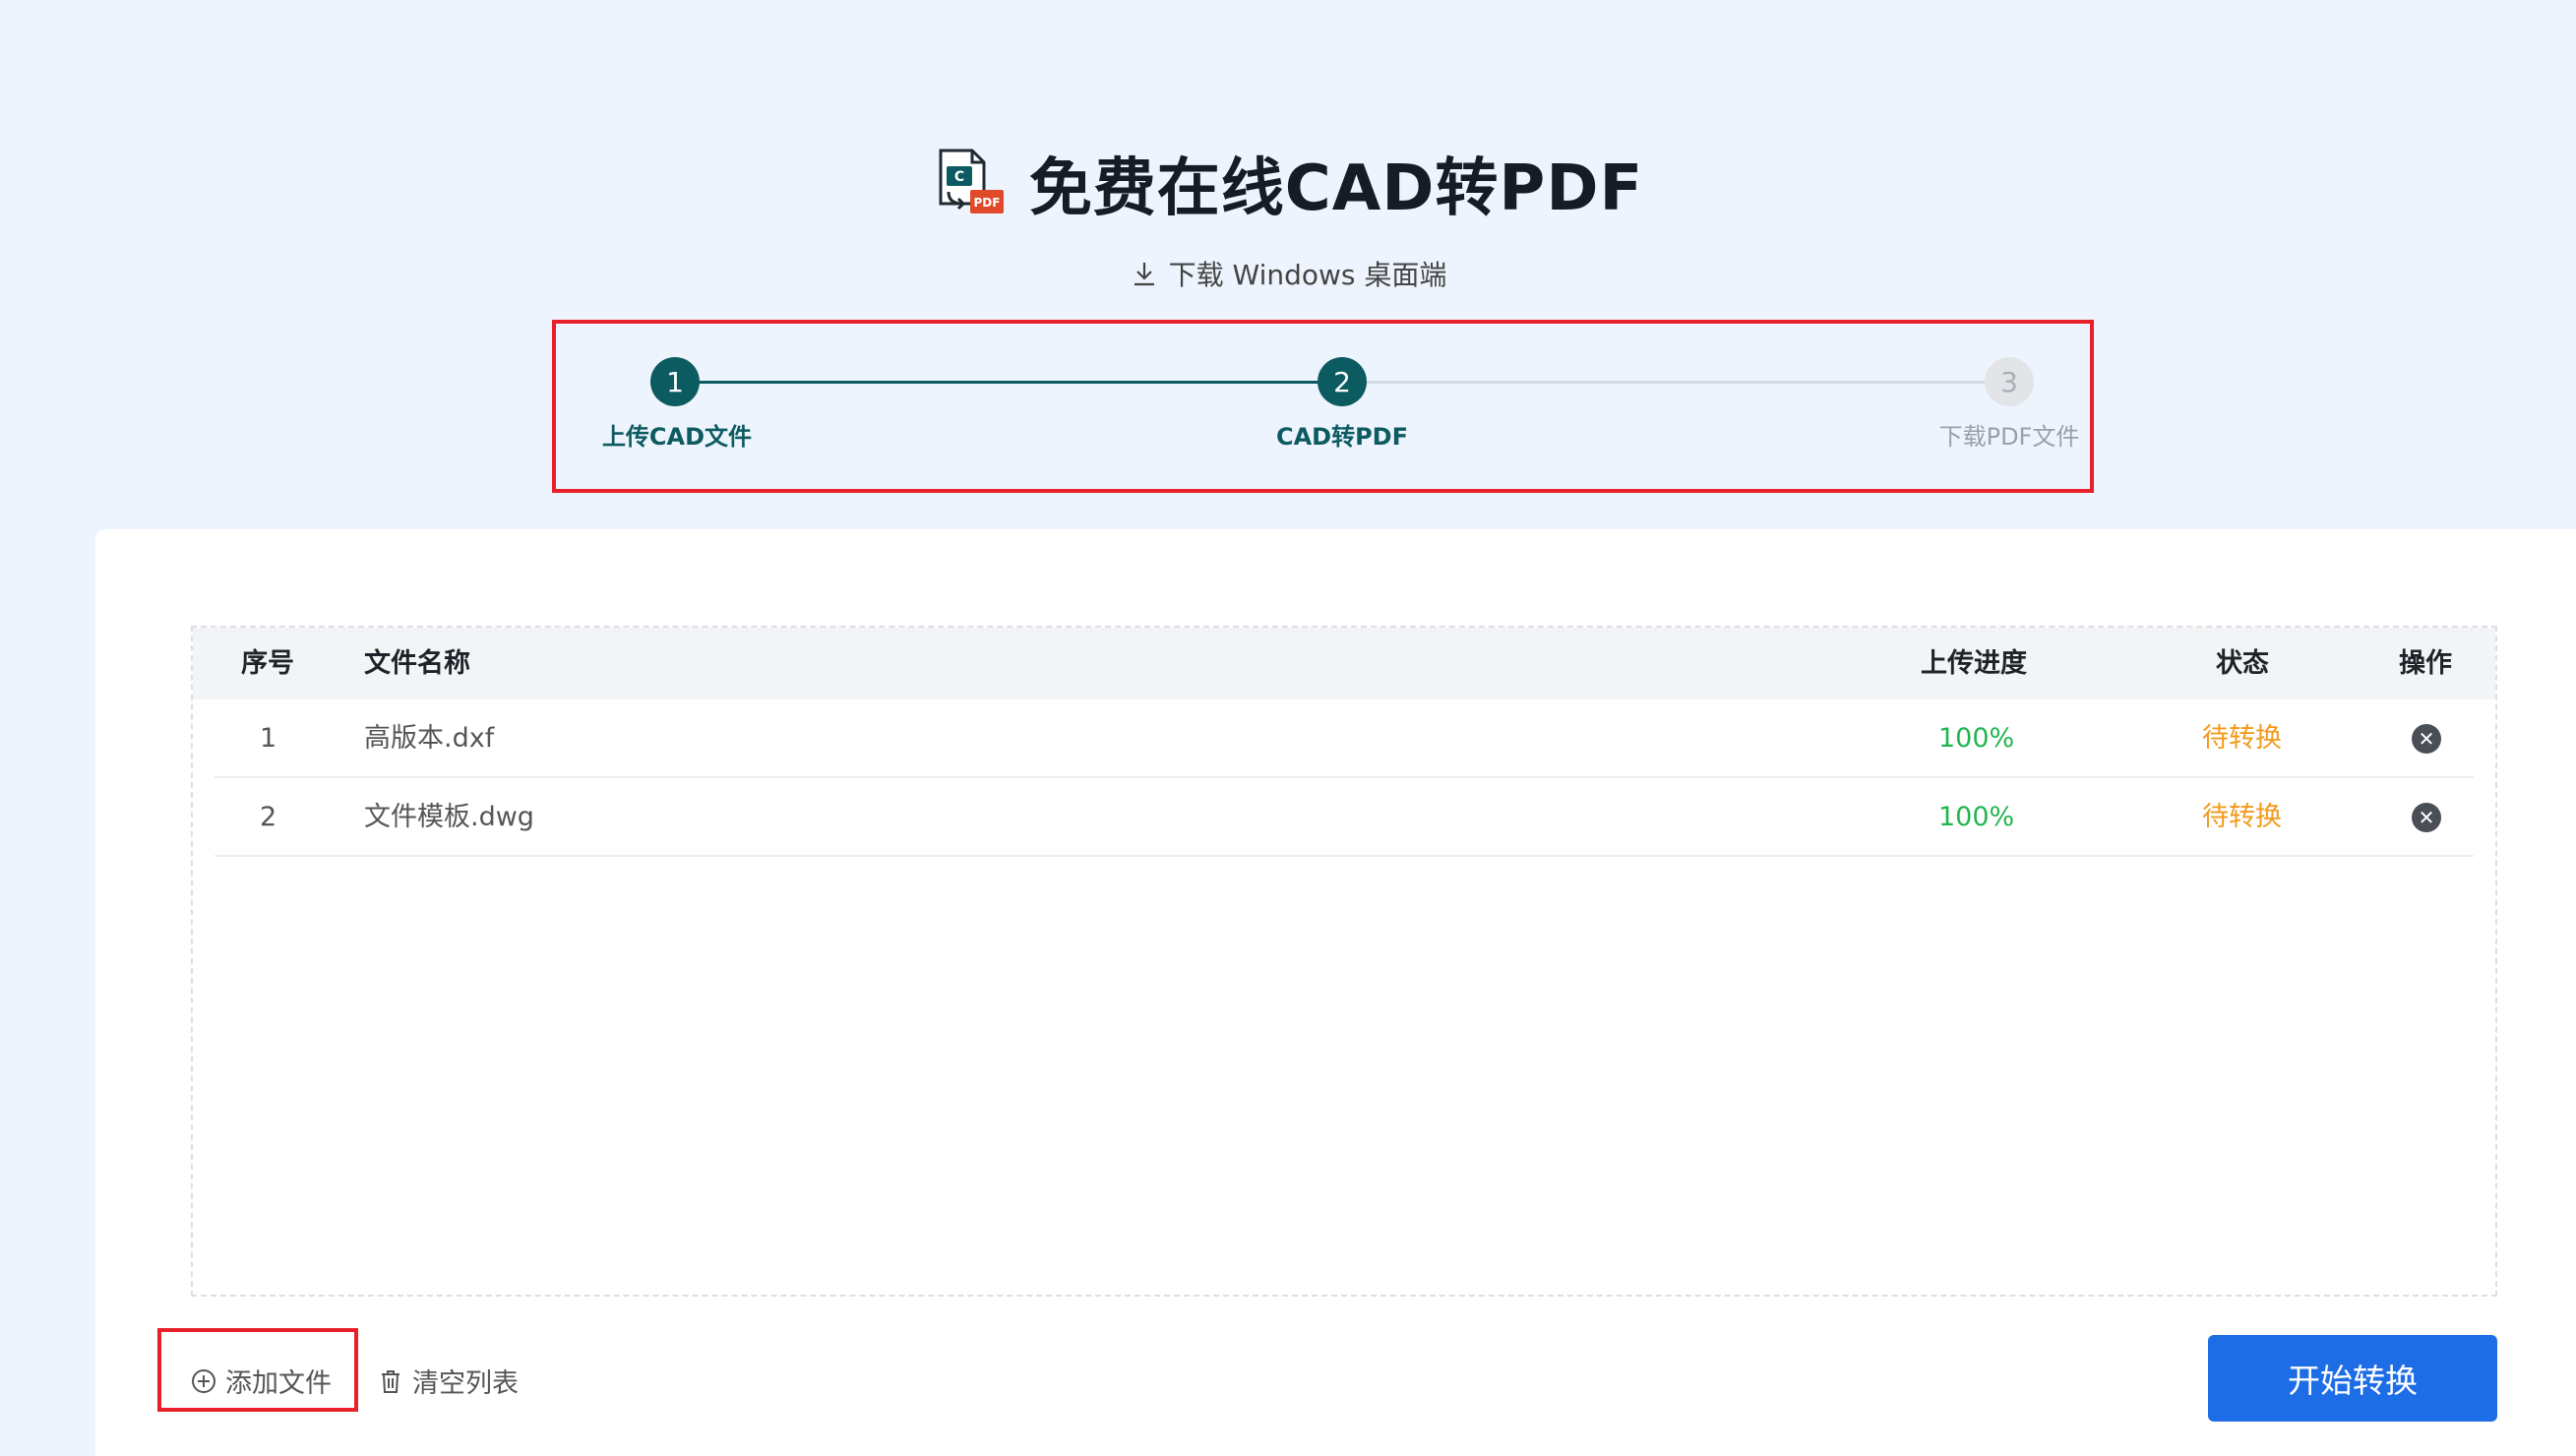  Describe the element at coordinates (959, 177) in the screenshot. I see `logo-letter: C` at that location.